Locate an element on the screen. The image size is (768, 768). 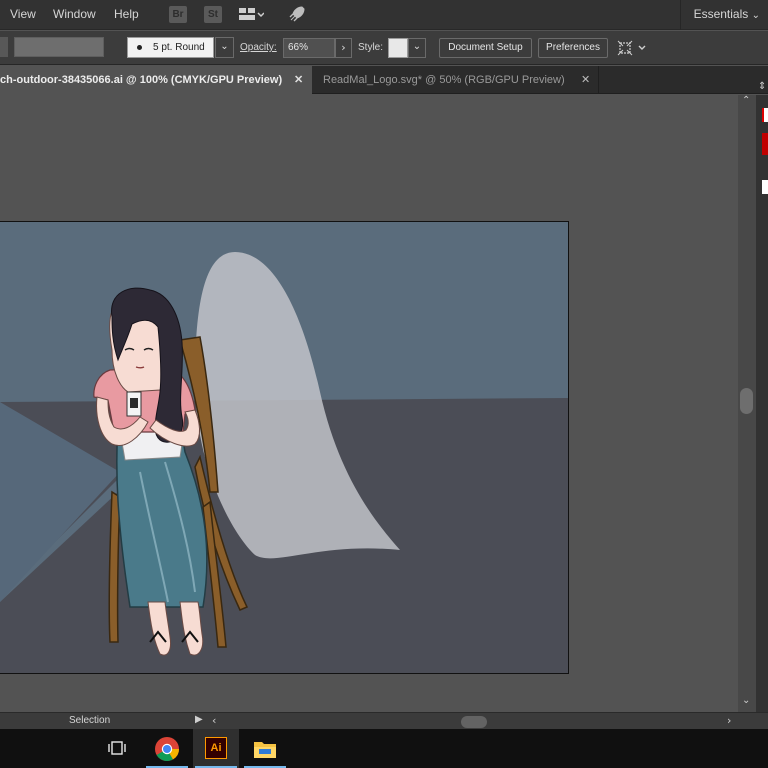
menu-divider is located at coordinates (680, 15).